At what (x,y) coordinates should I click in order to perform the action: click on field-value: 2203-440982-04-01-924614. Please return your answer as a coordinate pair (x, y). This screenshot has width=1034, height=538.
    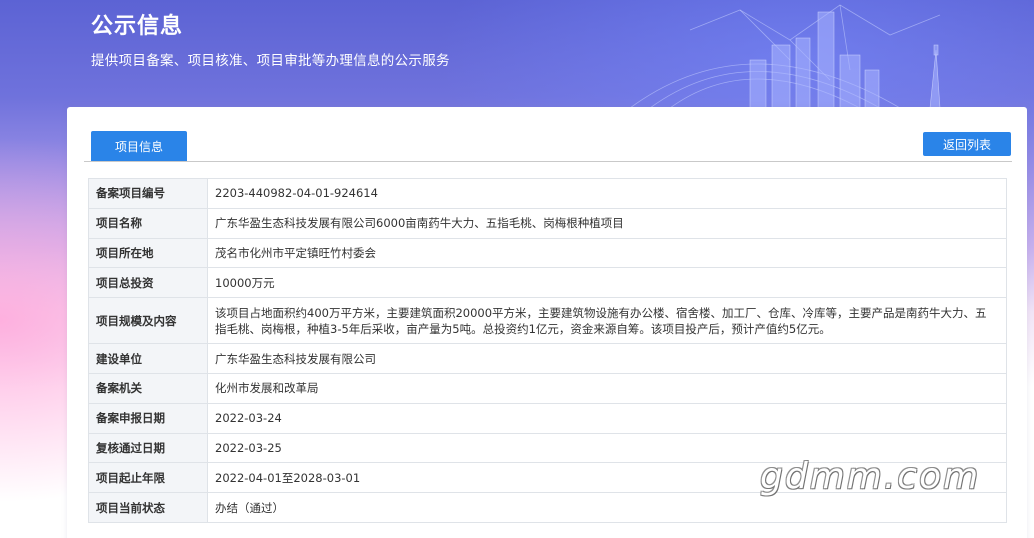
    Looking at the image, I should click on (607, 193).